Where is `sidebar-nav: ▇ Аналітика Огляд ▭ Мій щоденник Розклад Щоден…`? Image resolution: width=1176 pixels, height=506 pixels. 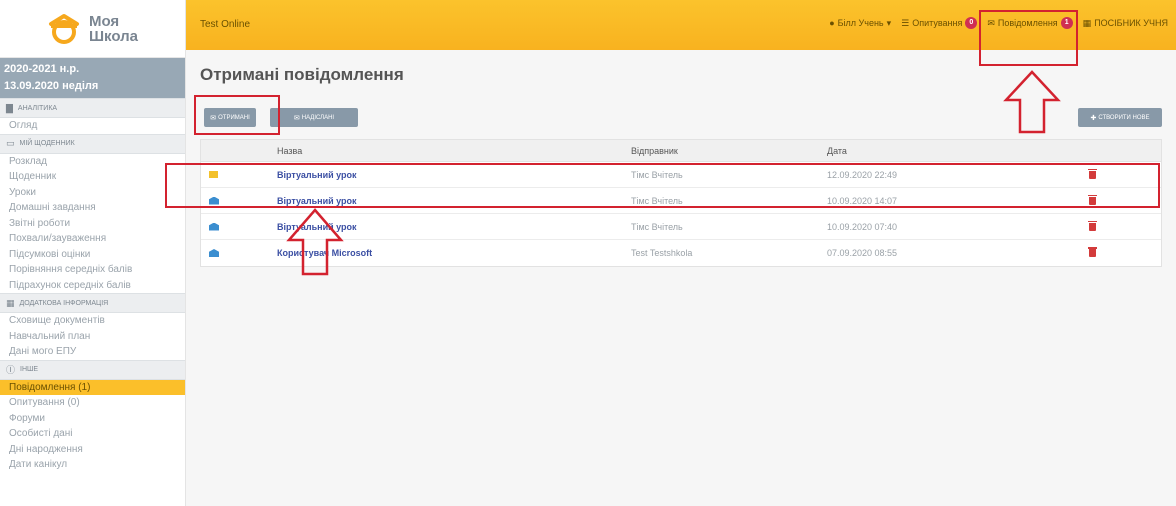 sidebar-nav: ▇ Аналітика Огляд ▭ Мій щоденник Розклад Щоден… is located at coordinates (92, 285).